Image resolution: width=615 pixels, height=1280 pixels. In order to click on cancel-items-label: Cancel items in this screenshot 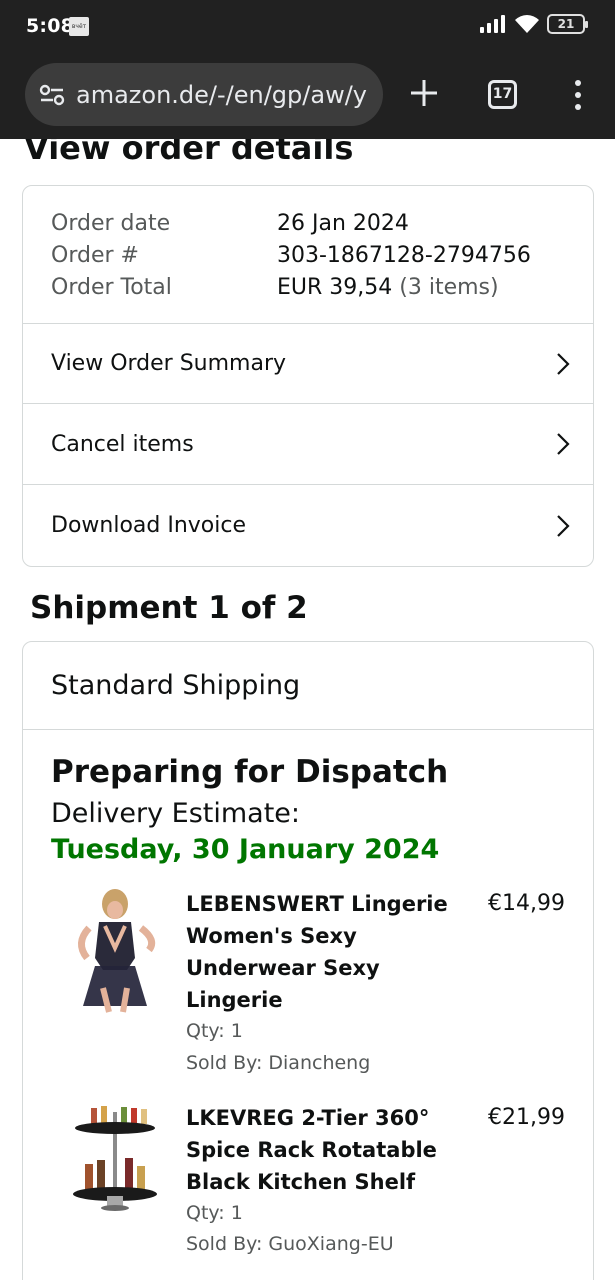, I will do `click(122, 444)`.